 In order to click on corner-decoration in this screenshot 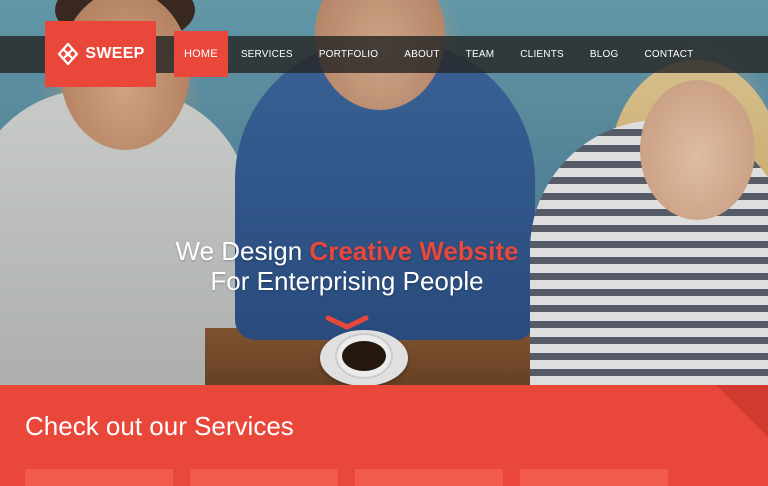, I will do `click(742, 411)`.